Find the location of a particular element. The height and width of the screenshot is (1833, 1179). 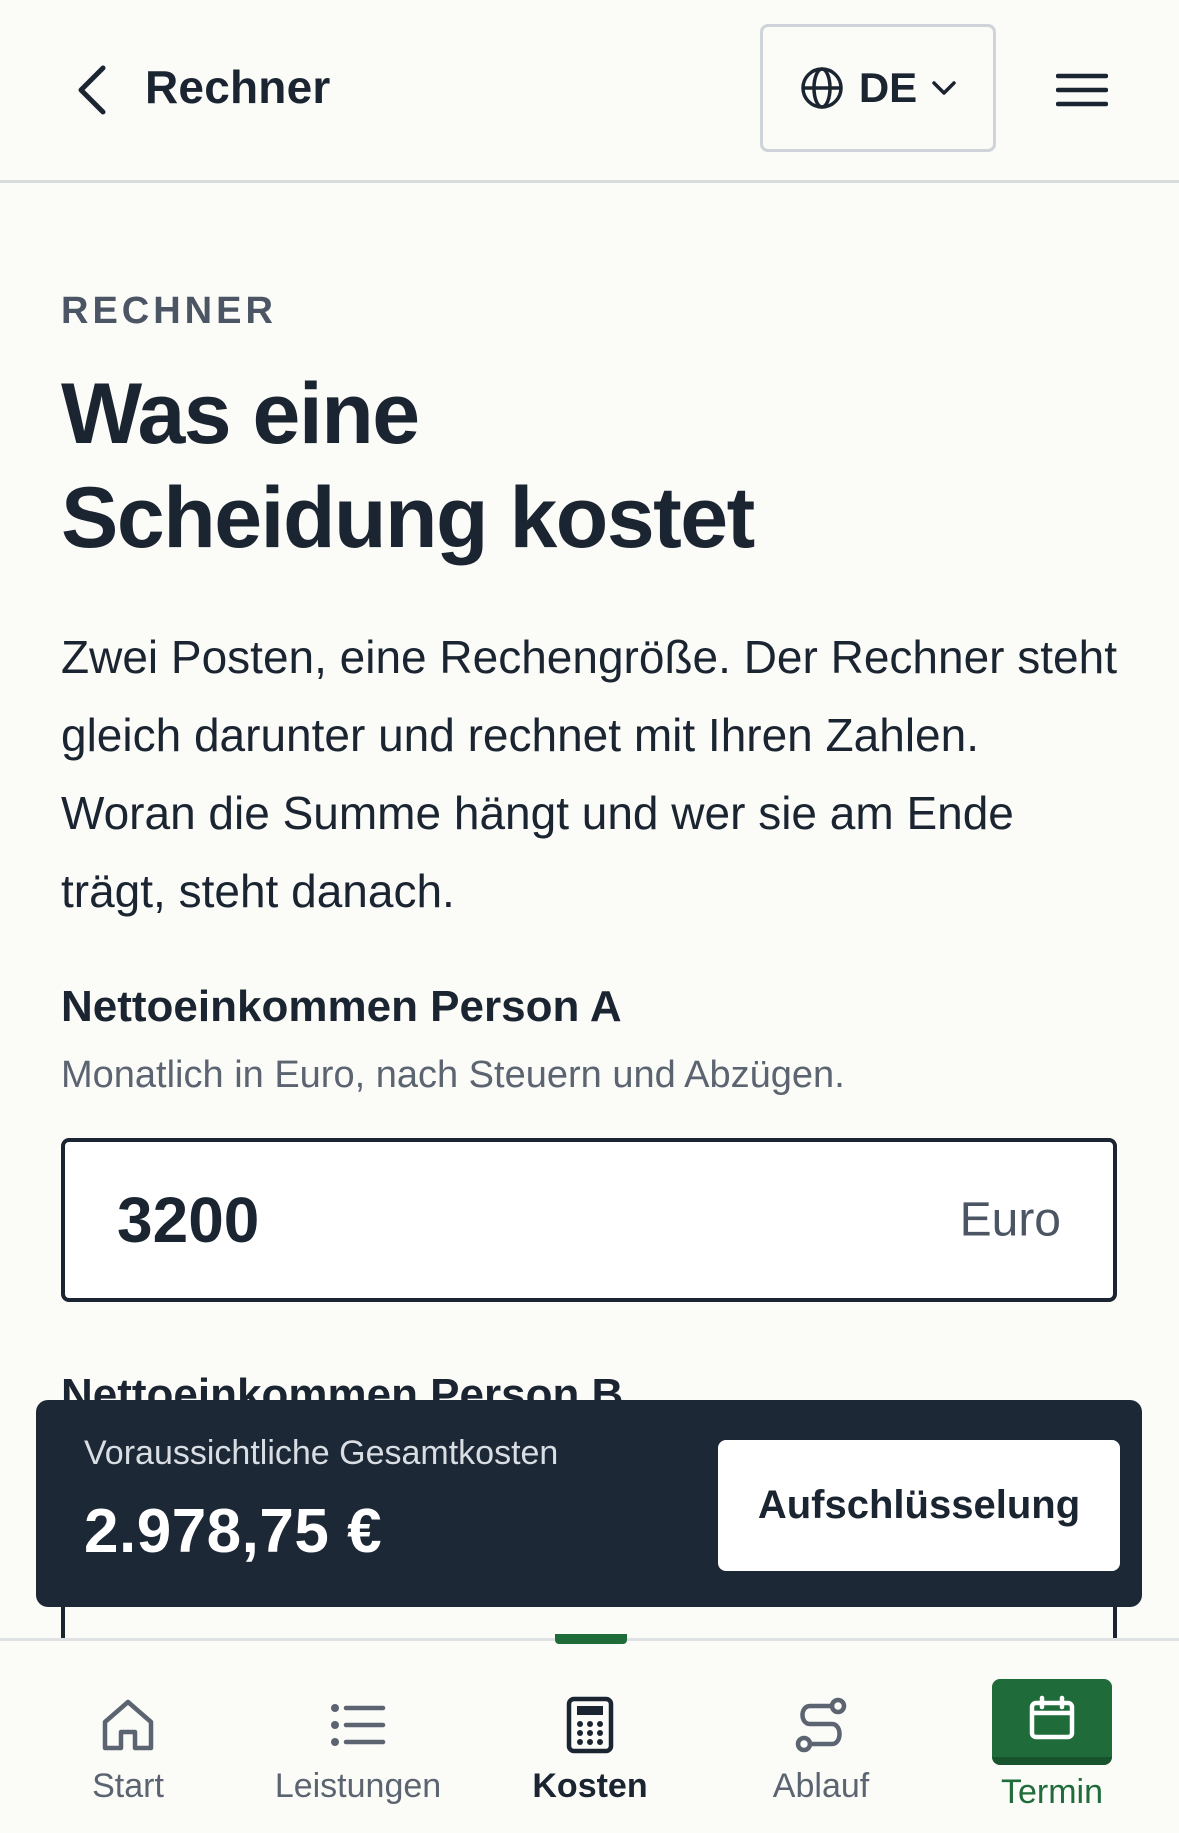

income-a-label: Nettoeinkommen Person A is located at coordinates (341, 1006).